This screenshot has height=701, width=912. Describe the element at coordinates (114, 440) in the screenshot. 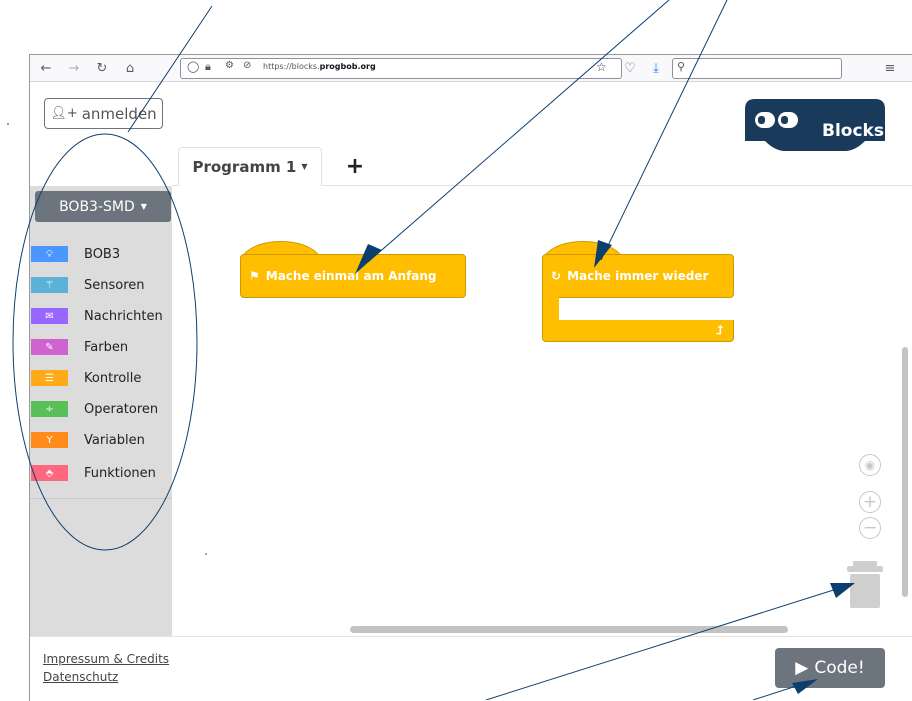

I see `category-label: Variablen` at that location.